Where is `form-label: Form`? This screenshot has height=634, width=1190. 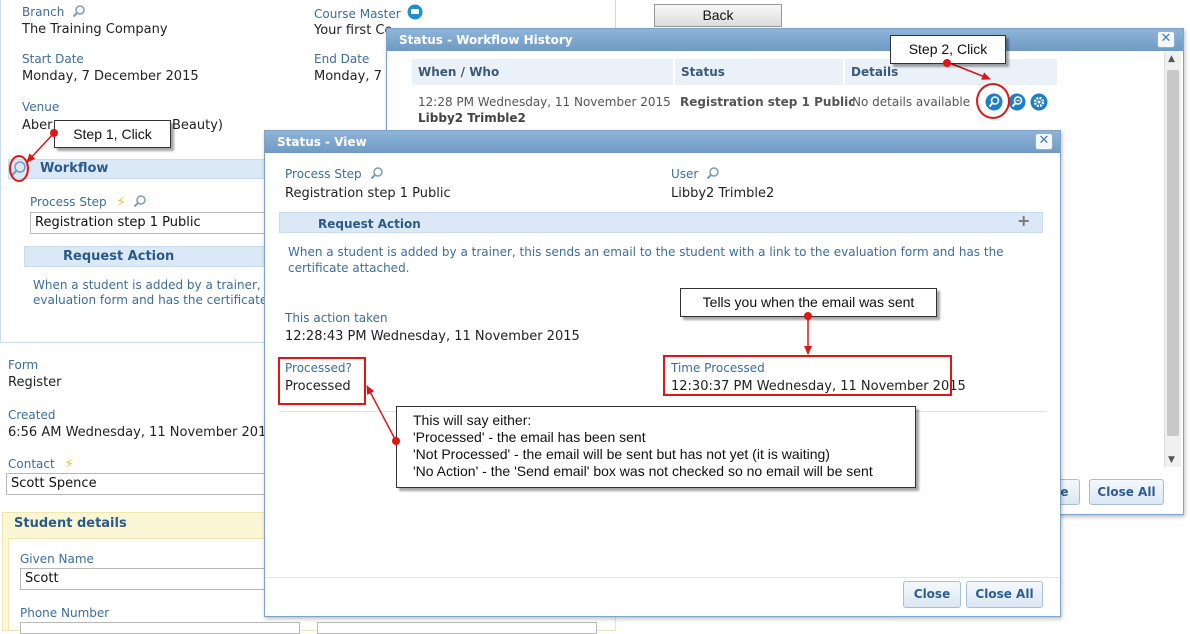
form-label: Form is located at coordinates (23, 365).